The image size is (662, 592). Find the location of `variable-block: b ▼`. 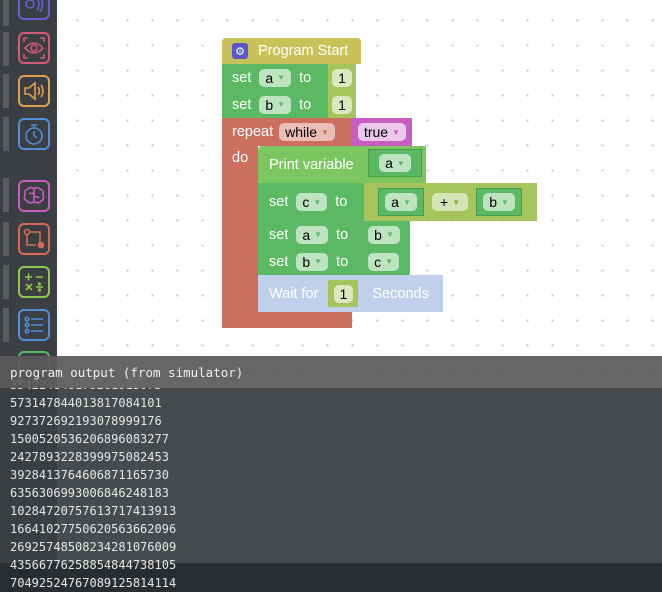

variable-block: b ▼ is located at coordinates (499, 202).